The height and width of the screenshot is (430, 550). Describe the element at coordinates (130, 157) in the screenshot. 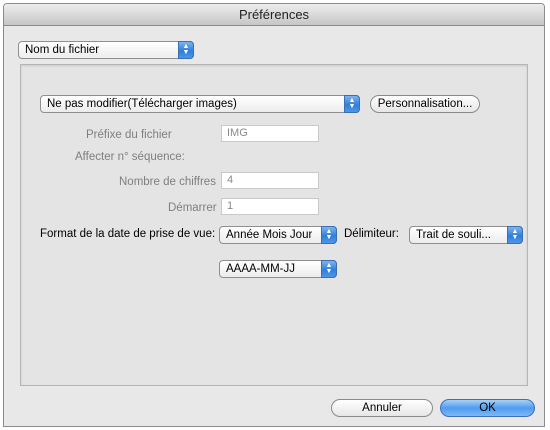

I see `sequence-label: Affecter n° séquence:` at that location.